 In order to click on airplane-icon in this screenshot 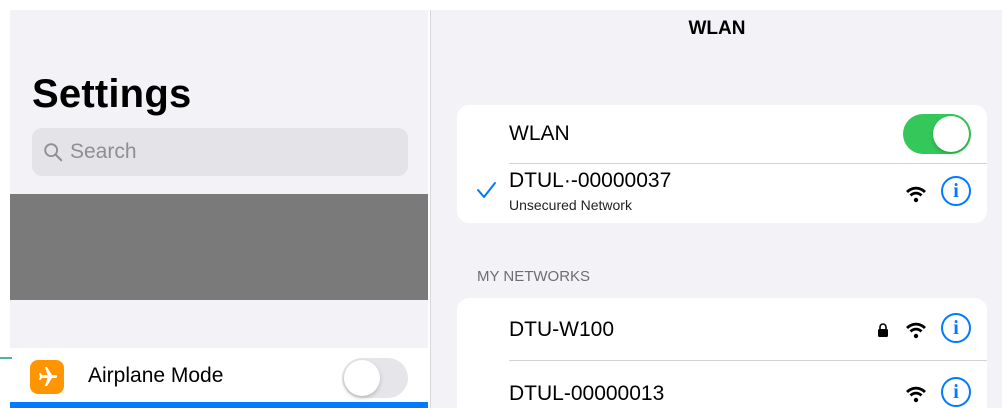, I will do `click(47, 377)`.